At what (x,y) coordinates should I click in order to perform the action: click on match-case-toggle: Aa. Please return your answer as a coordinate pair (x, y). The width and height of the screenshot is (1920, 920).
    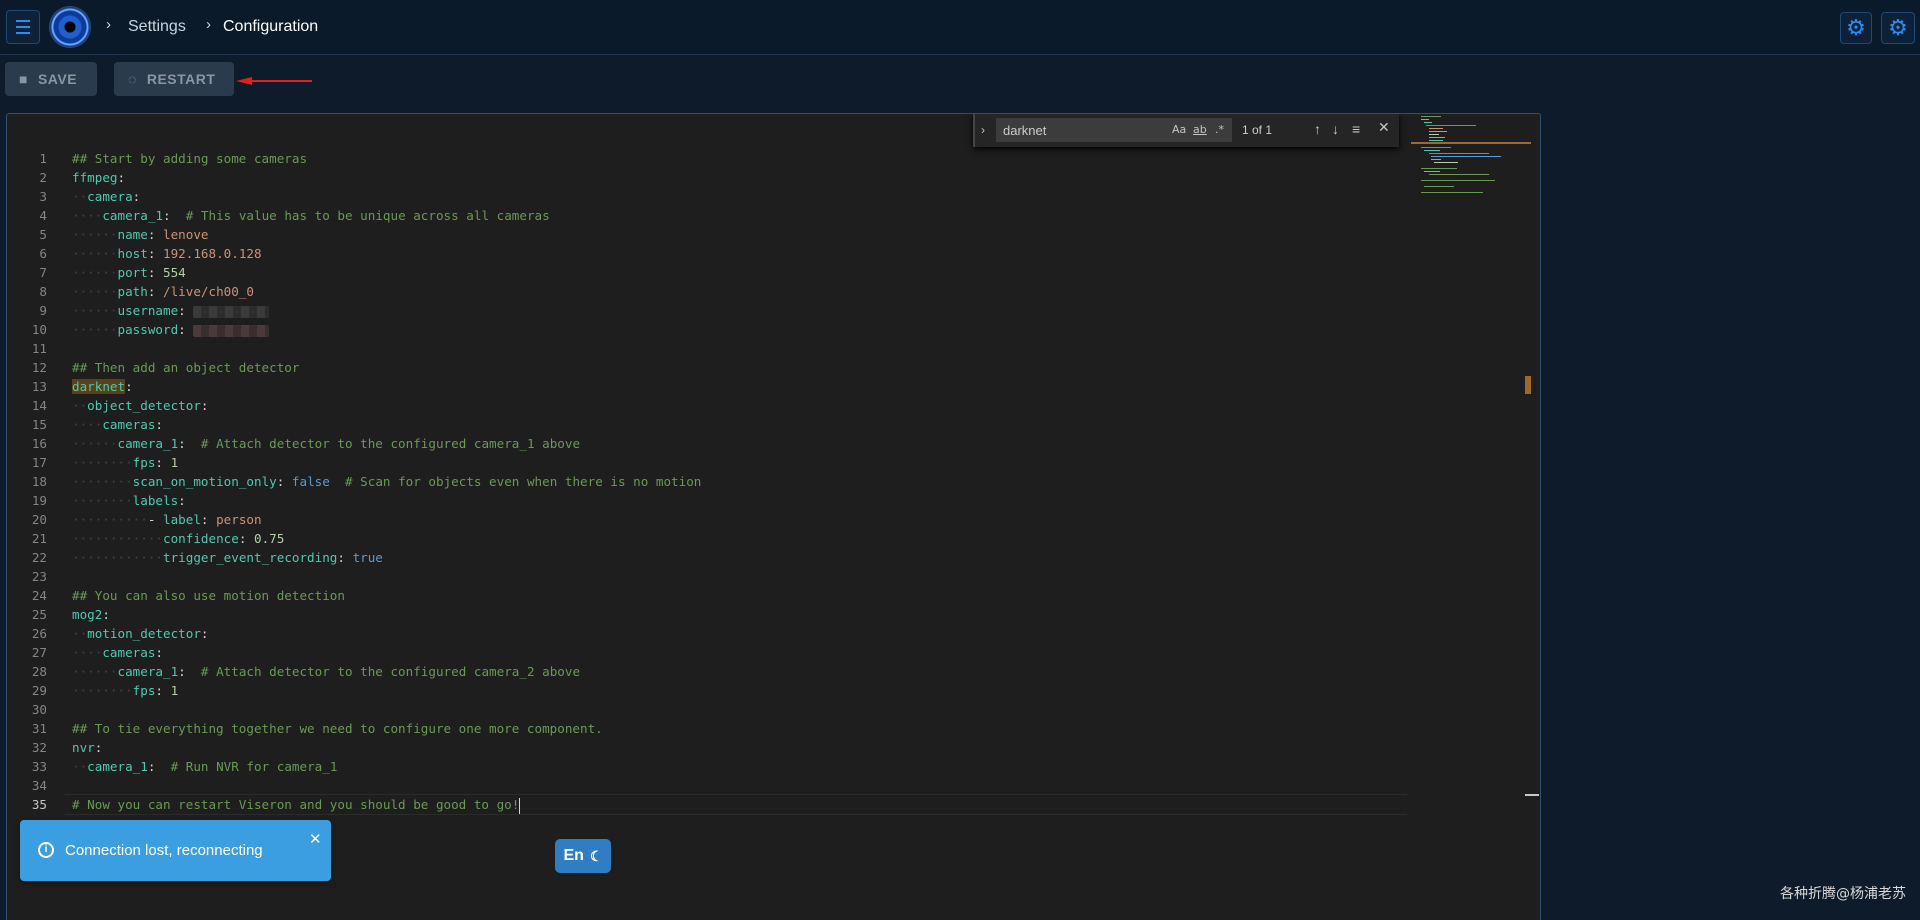
    Looking at the image, I should click on (1179, 129).